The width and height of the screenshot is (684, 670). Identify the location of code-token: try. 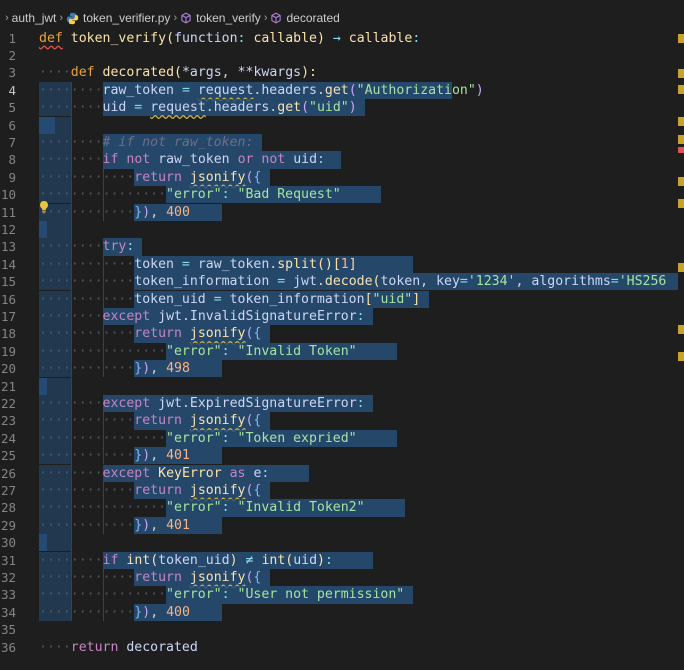
(114, 247).